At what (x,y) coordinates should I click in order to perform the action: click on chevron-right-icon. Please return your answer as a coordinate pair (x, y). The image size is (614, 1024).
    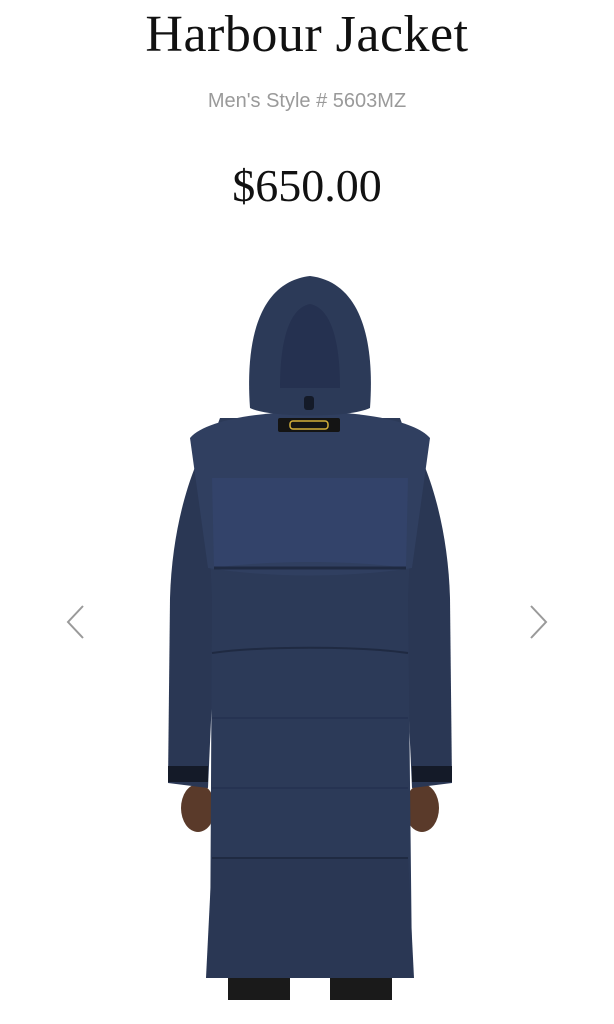
    Looking at the image, I should click on (539, 622).